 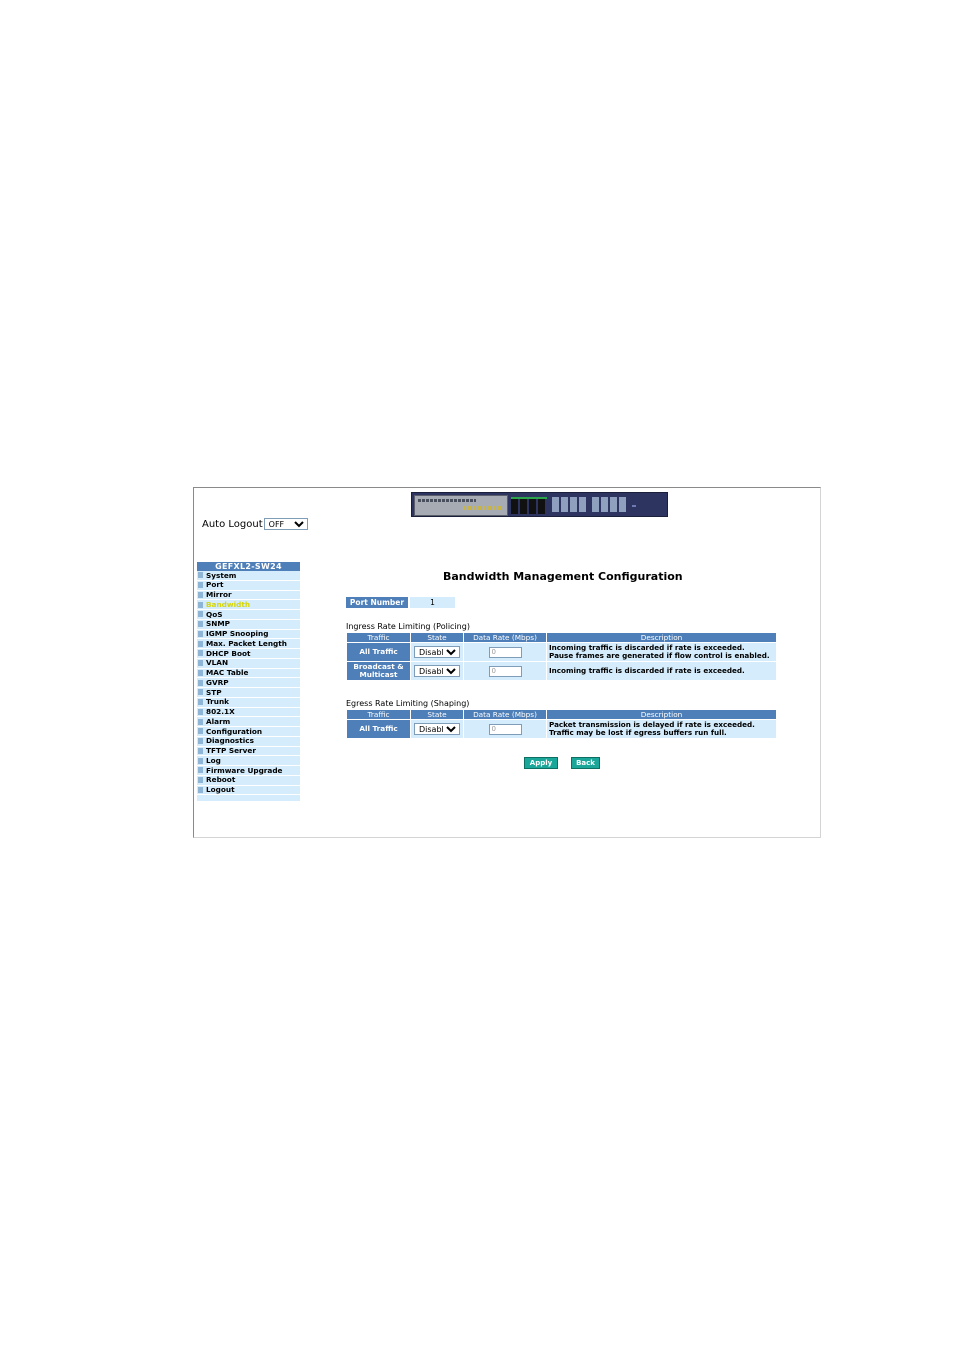 I want to click on col-description: Description, so click(x=661, y=637).